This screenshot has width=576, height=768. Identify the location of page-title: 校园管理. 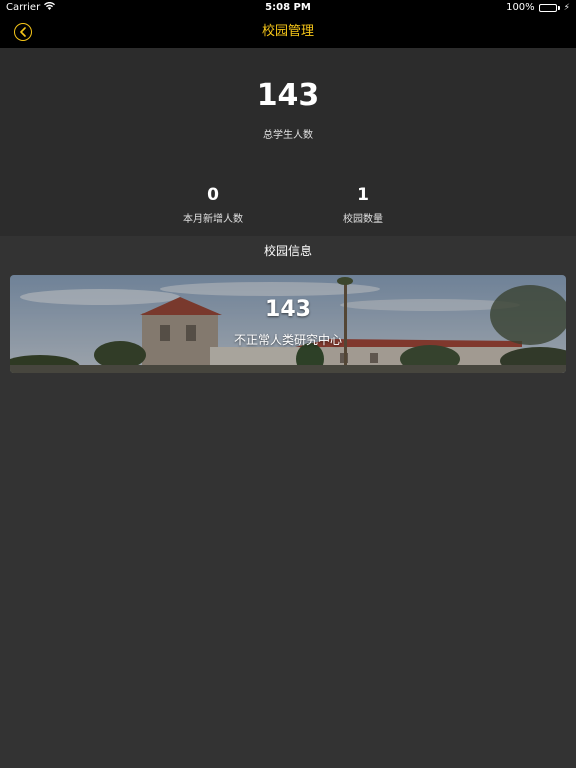
(287, 31).